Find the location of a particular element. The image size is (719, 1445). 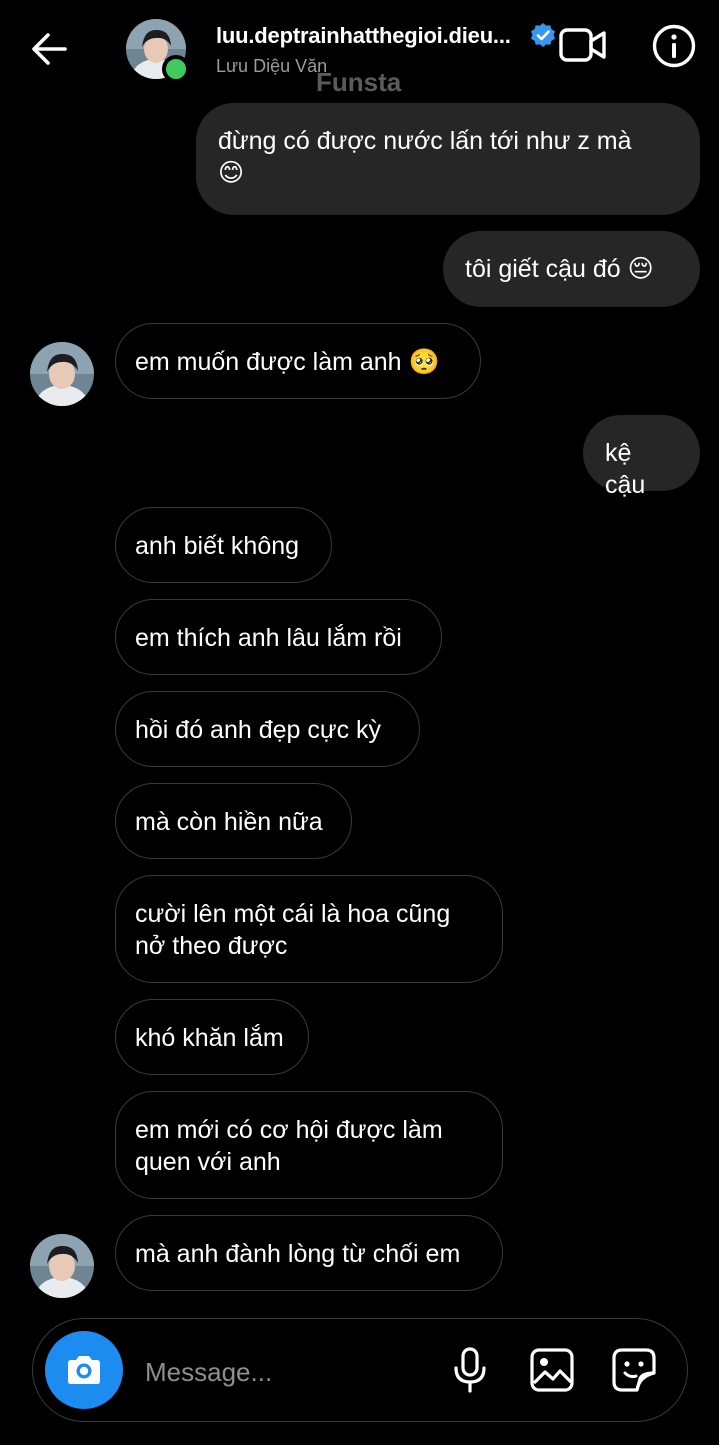

message-text: khó khăn lắm is located at coordinates (209, 1038).